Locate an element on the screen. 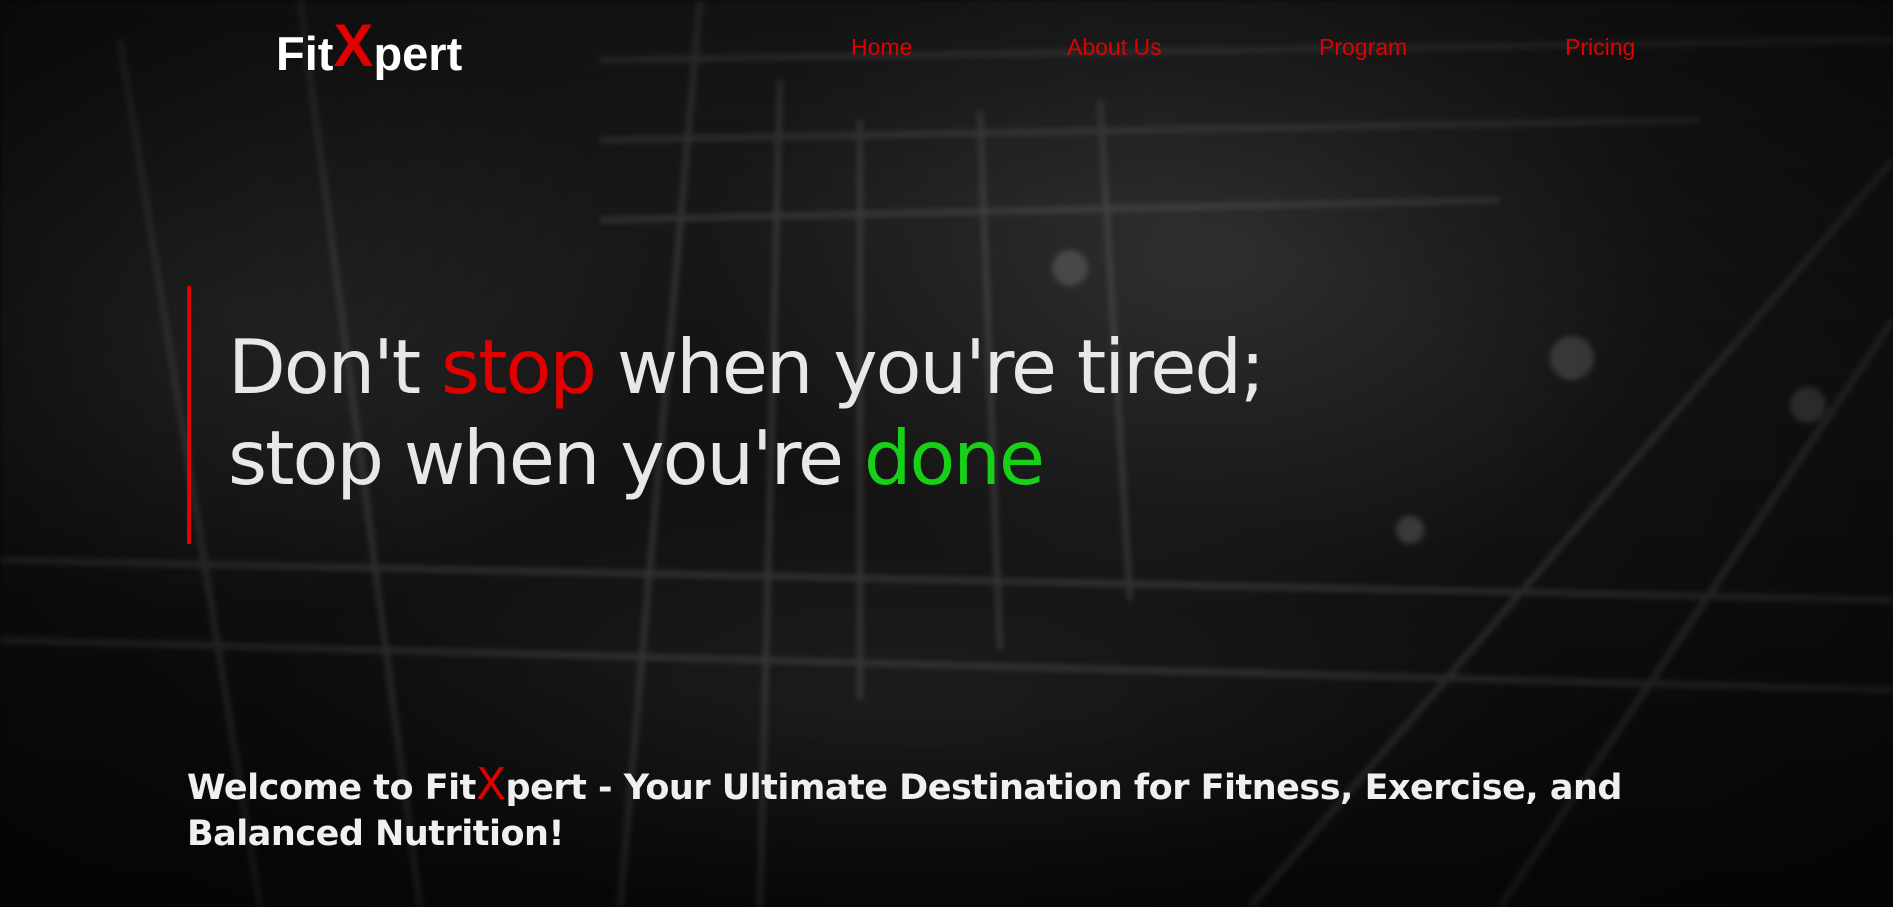 Image resolution: width=1893 pixels, height=907 pixels. nav-link-home: Home is located at coordinates (881, 47).